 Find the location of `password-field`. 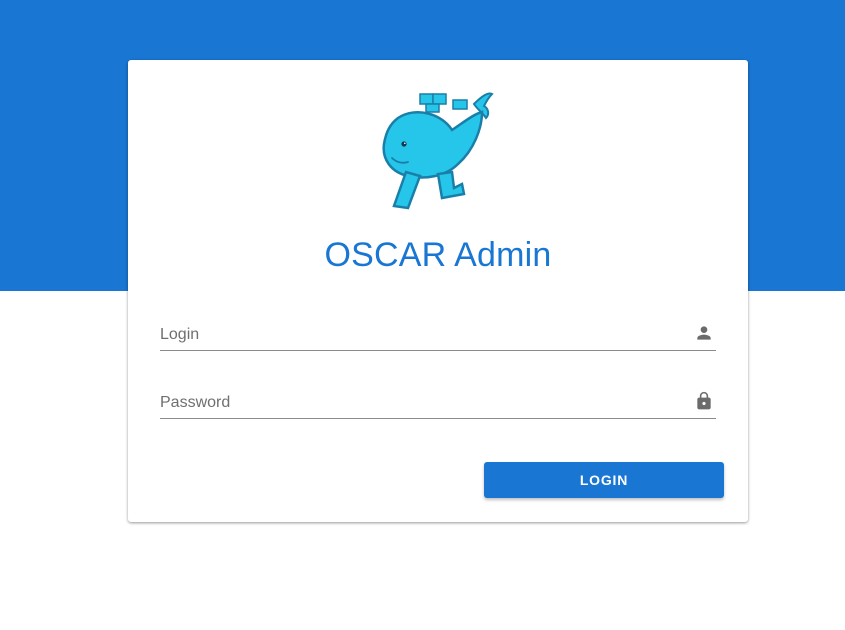

password-field is located at coordinates (438, 403).